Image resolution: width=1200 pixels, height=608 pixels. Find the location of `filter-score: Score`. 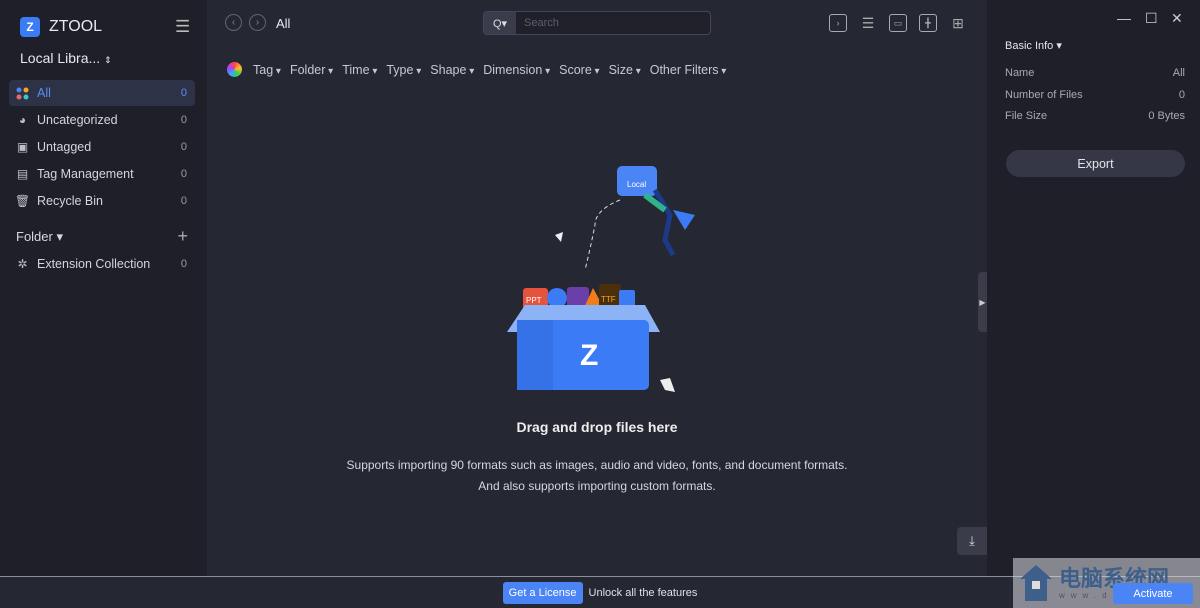

filter-score: Score is located at coordinates (579, 70).